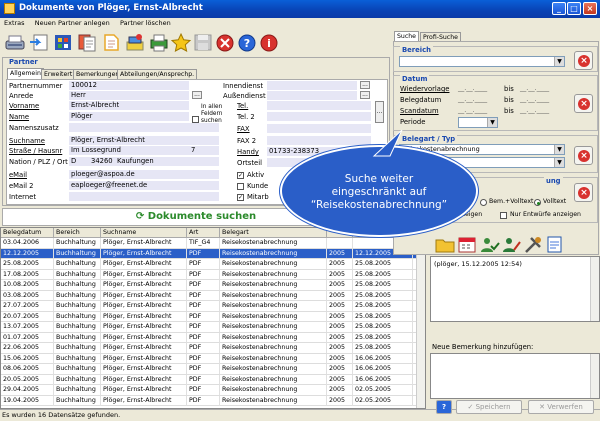 This screenshot has width=600, height=421. Describe the element at coordinates (246, 117) in the screenshot. I see `label-tel2: Tel. 2` at that location.